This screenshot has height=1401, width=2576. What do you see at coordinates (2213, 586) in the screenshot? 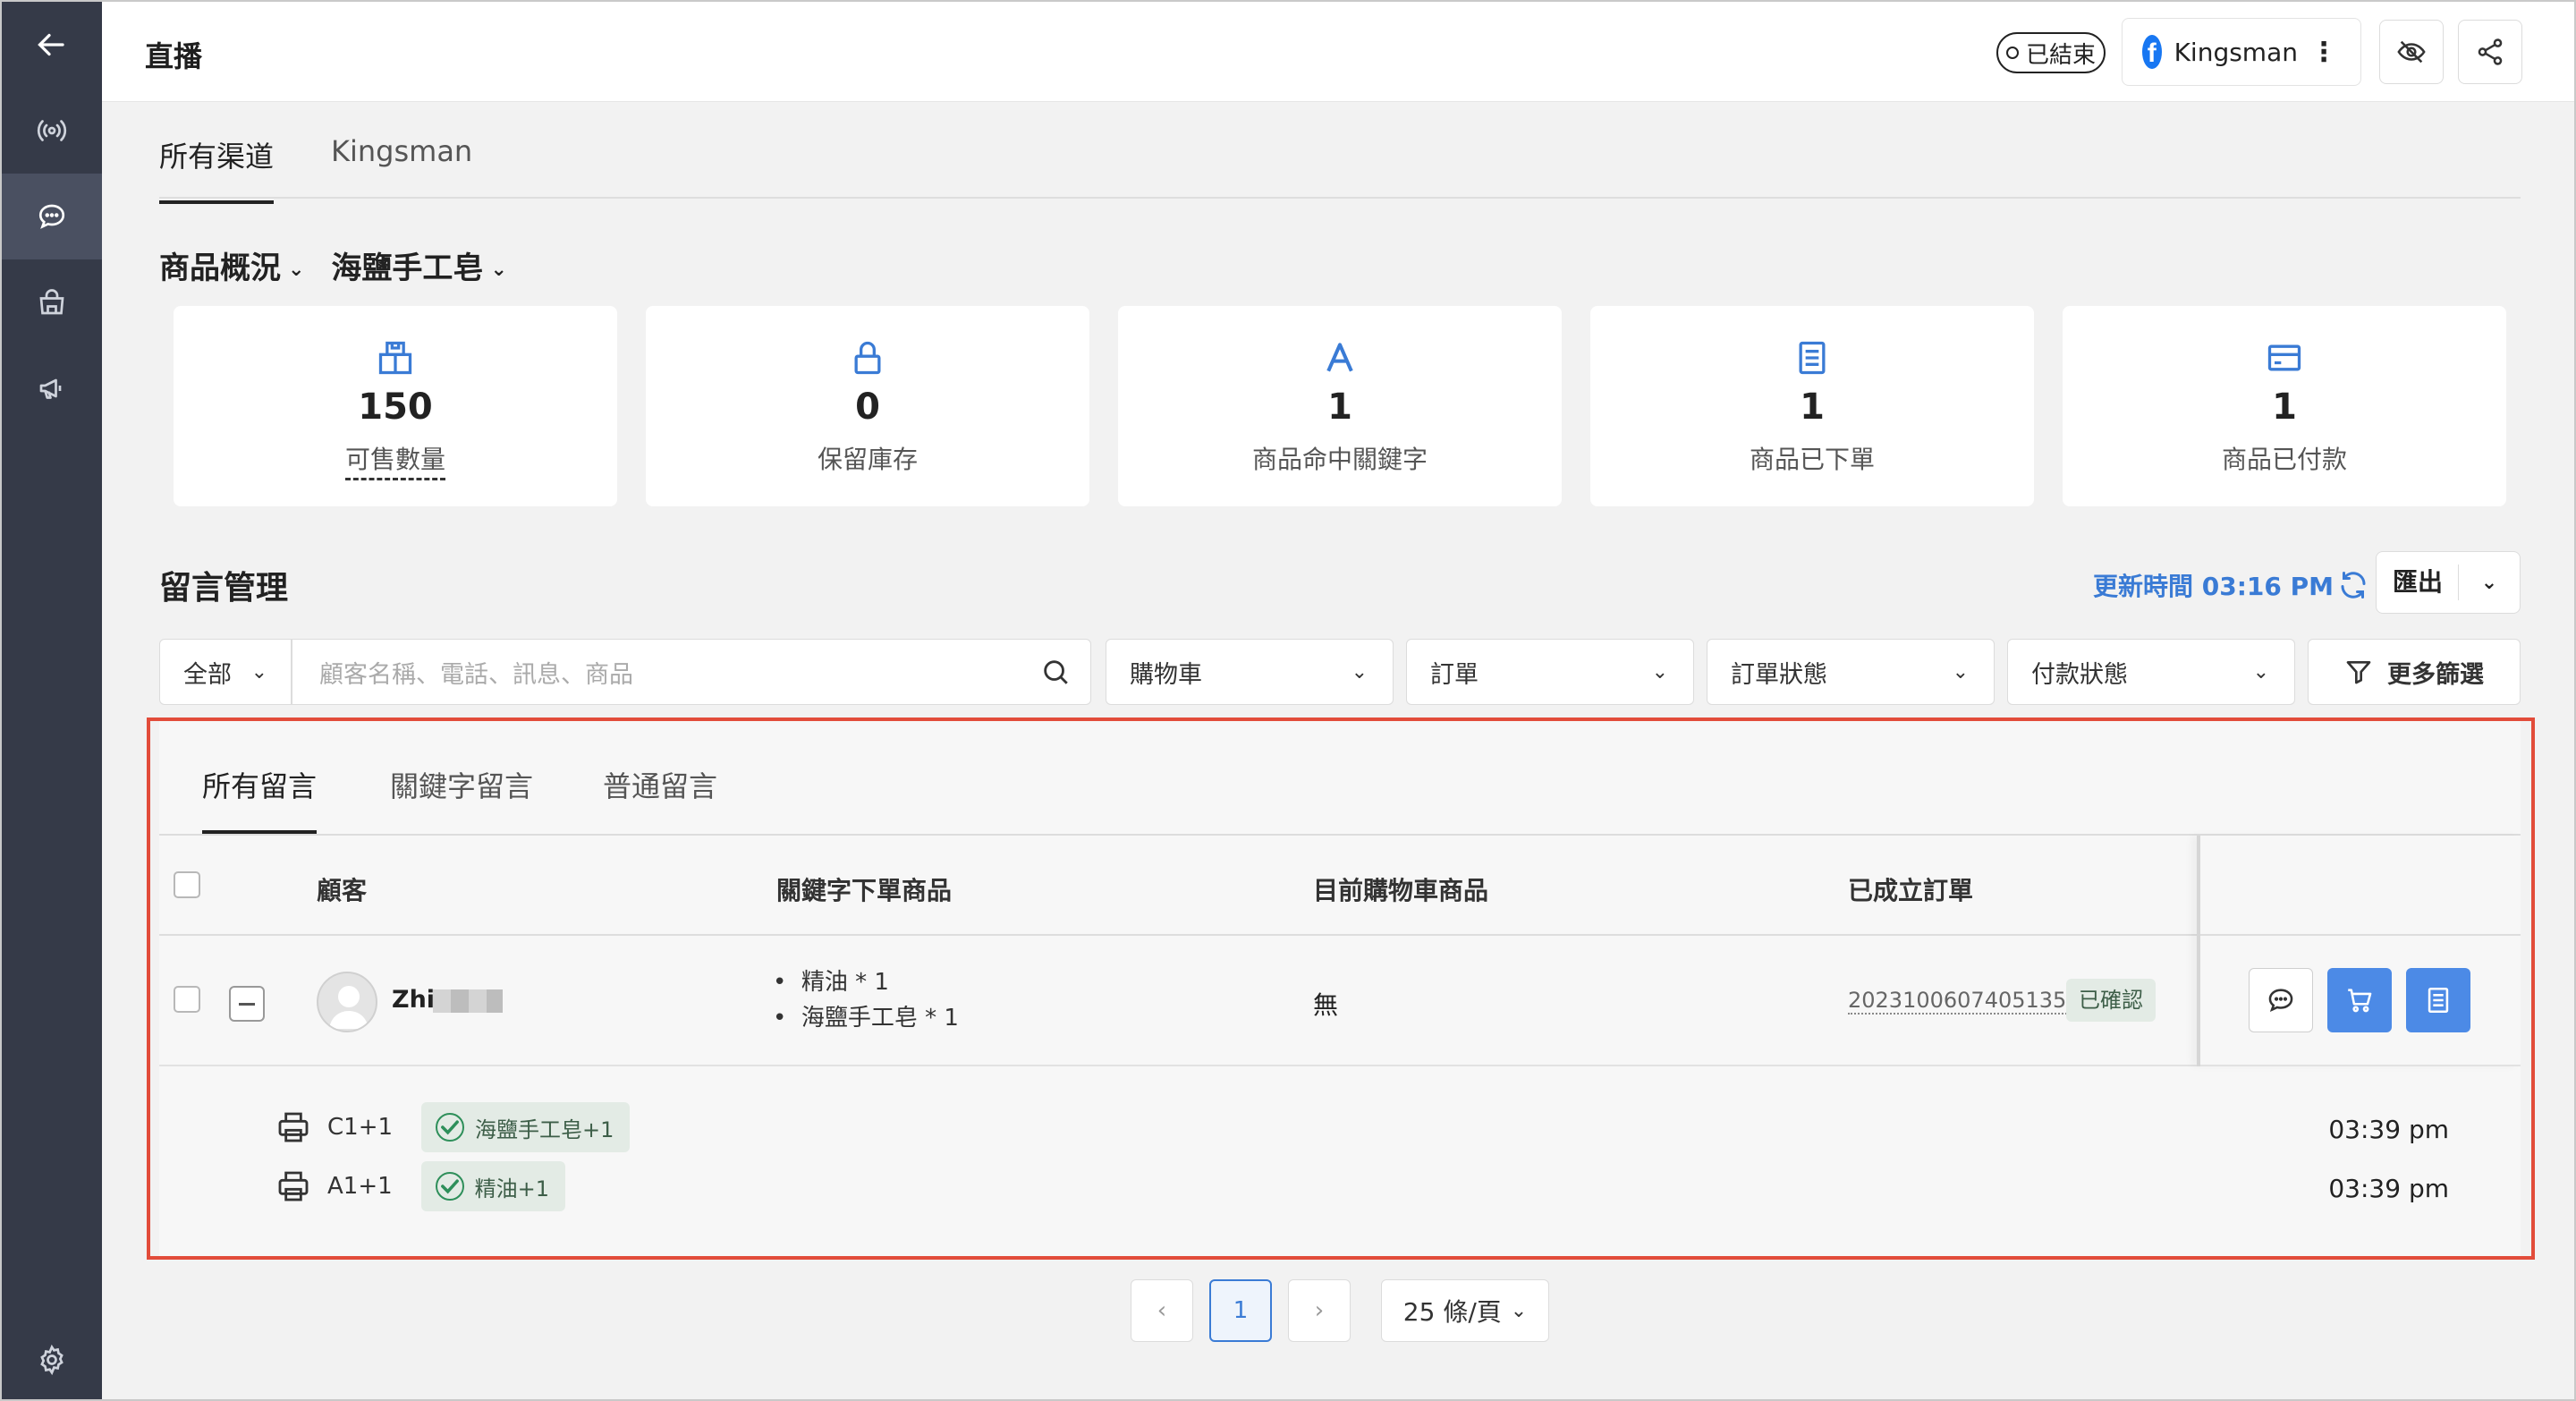
I see `update-time-label: 更新時間 03:16 PM` at bounding box center [2213, 586].